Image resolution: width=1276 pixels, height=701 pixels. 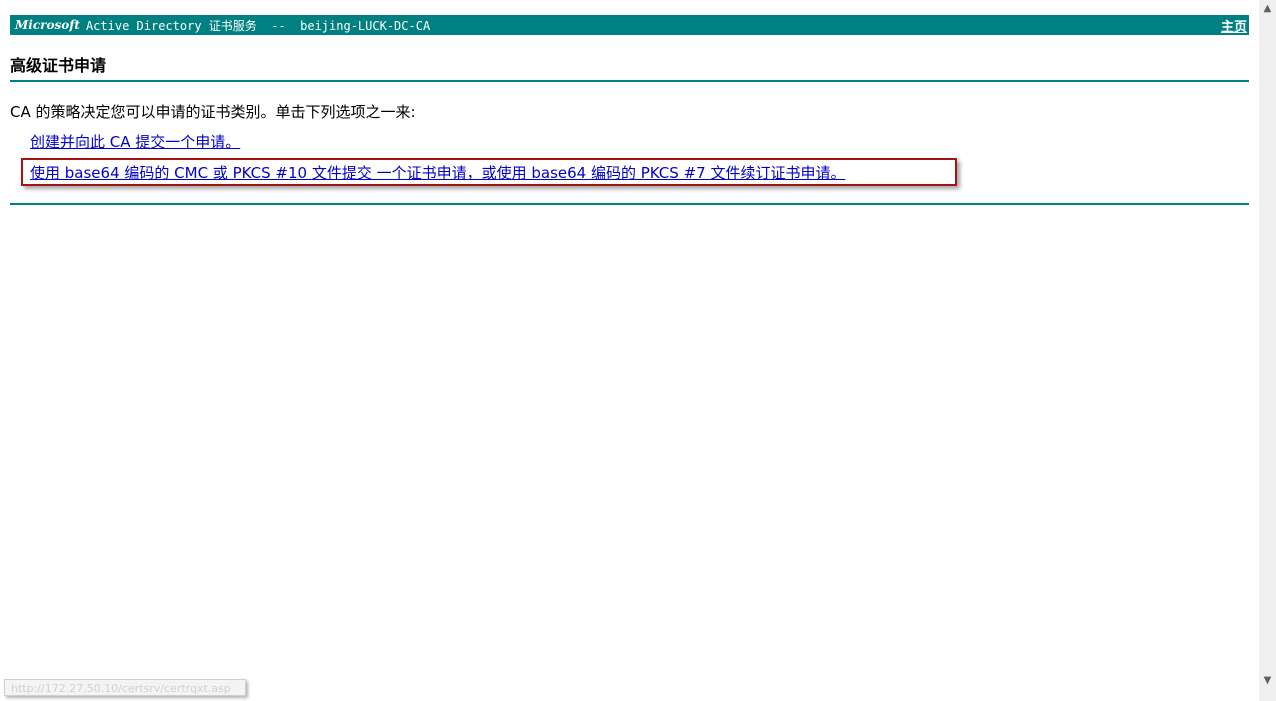 What do you see at coordinates (125, 687) in the screenshot?
I see `status-bar-url: http://172.27.50.10/certsrv/certrqxt.asp` at bounding box center [125, 687].